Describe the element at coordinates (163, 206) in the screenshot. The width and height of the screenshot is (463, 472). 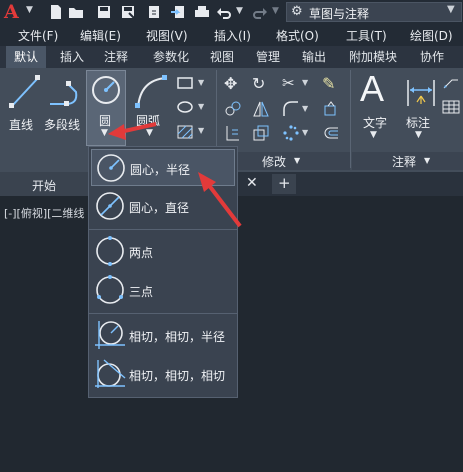
I see `circle-center-diameter-item: 圆心，直径` at that location.